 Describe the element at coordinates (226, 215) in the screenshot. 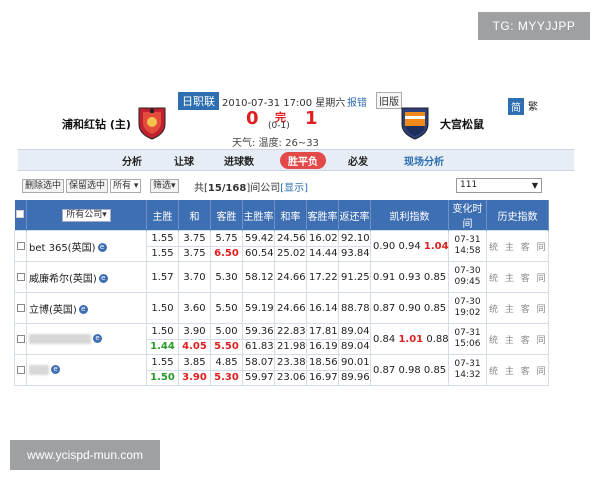

I see `header-away-win: 客胜` at that location.